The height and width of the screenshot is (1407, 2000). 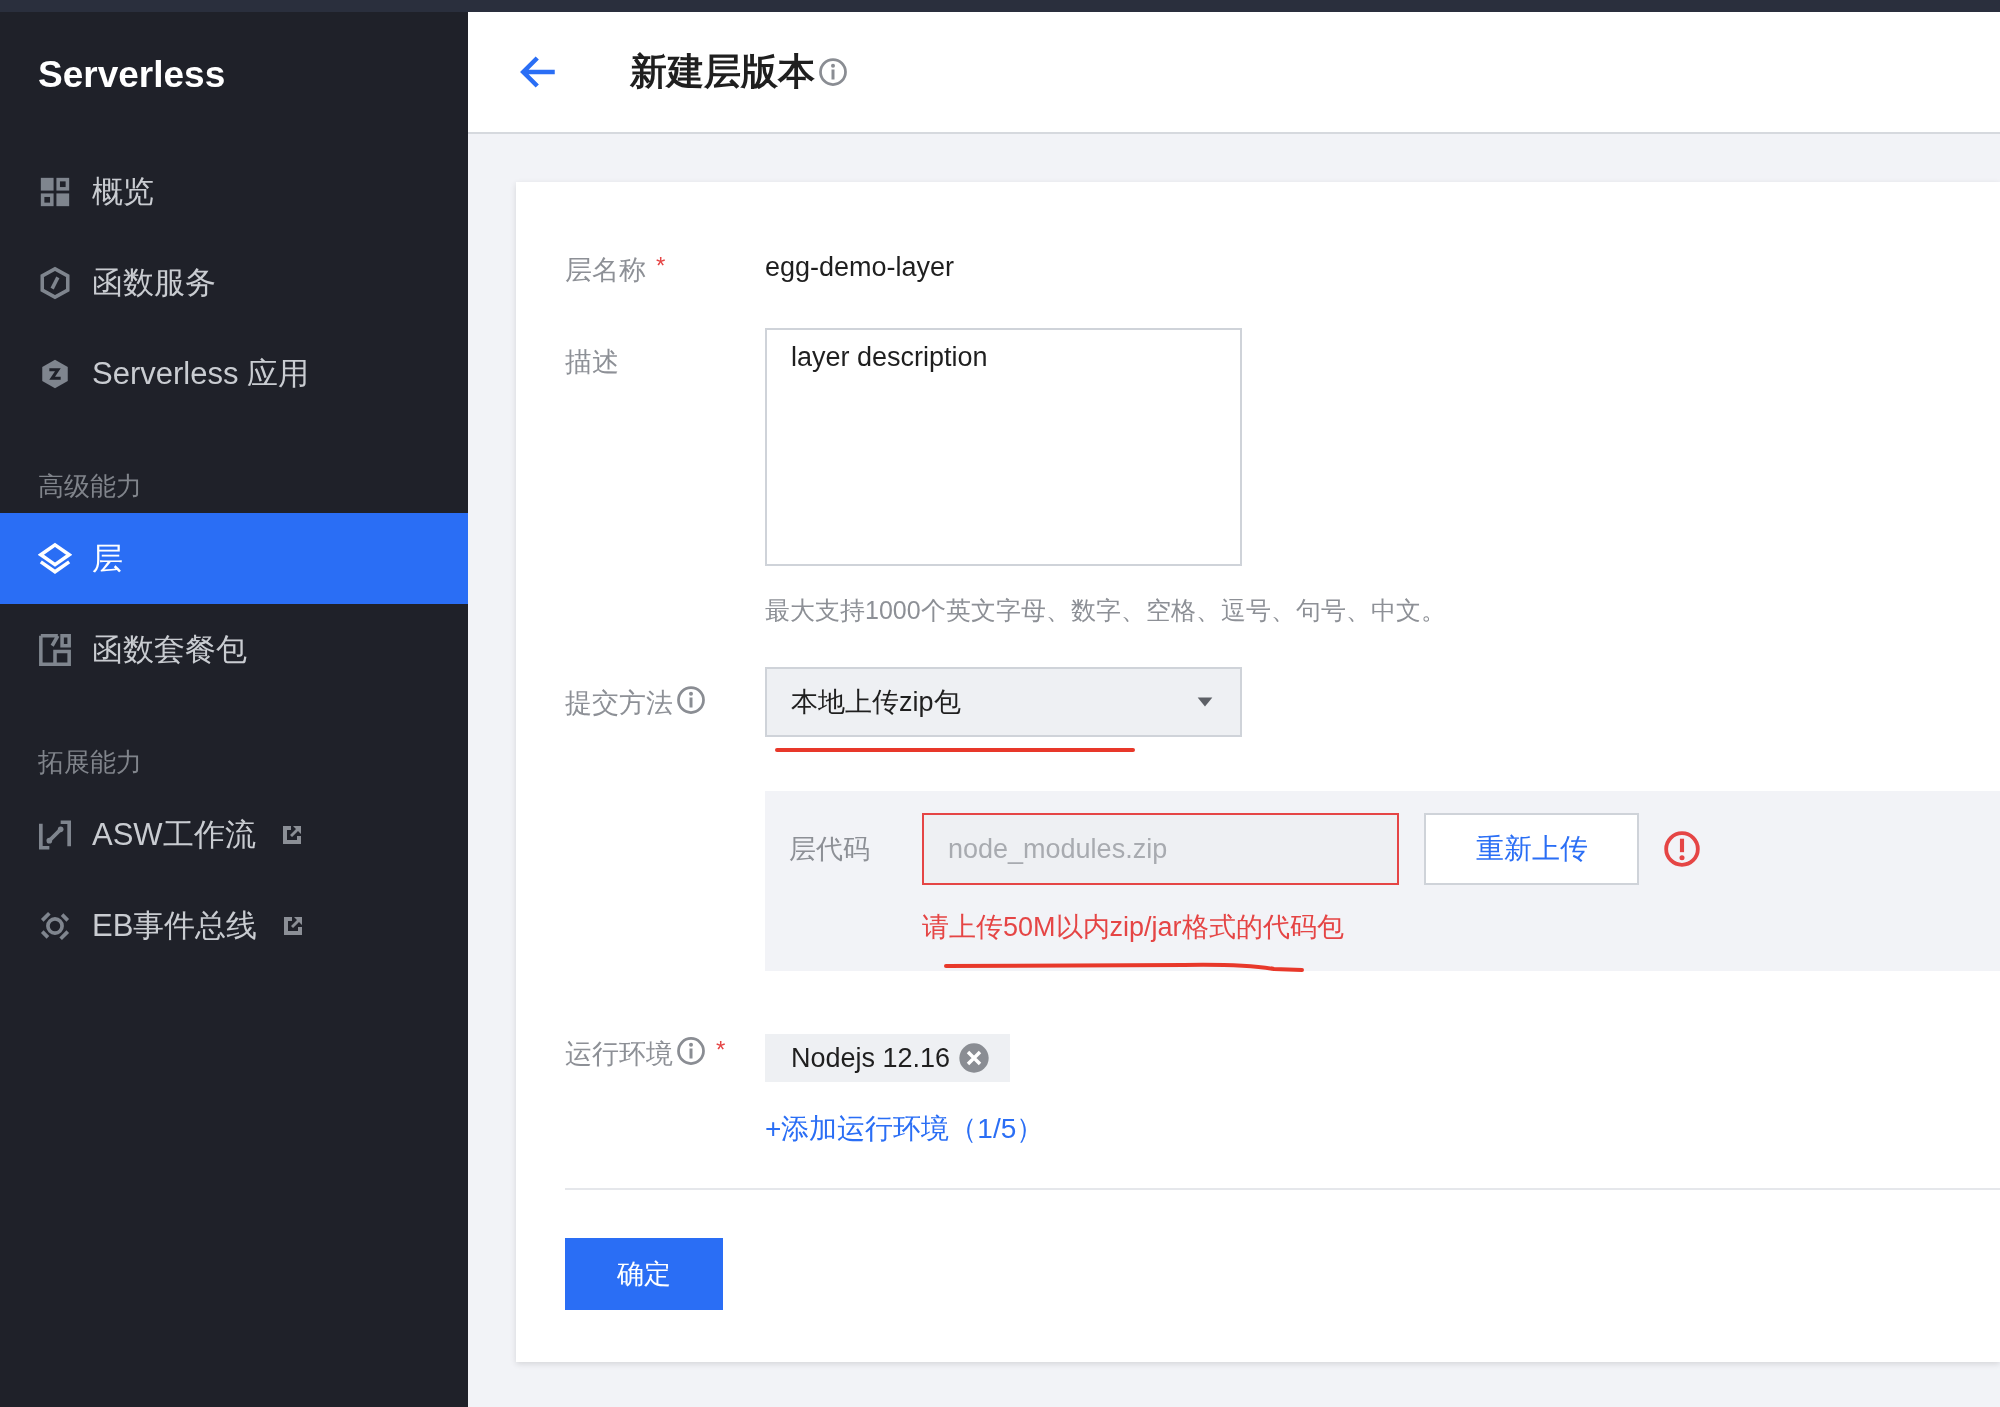 What do you see at coordinates (1133, 927) in the screenshot?
I see `error-message: 请上传50M以内zip/jar格式的代码包` at bounding box center [1133, 927].